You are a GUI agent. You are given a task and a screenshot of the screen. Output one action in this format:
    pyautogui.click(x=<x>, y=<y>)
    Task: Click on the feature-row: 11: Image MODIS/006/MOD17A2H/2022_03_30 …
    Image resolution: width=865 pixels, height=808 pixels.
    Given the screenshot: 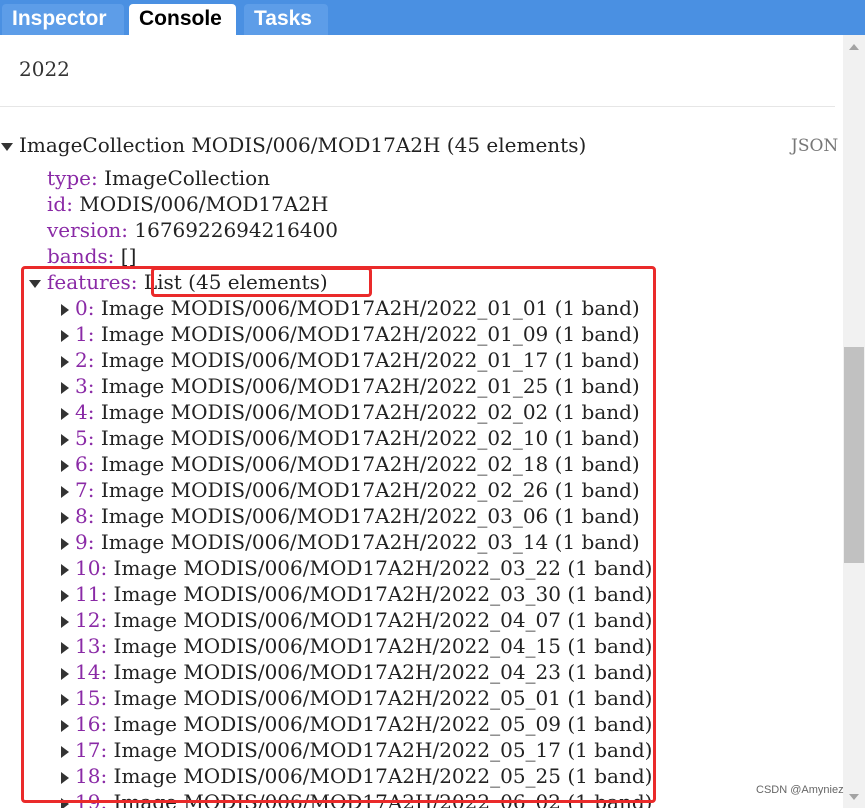 What is the action you would take?
    pyautogui.click(x=356, y=594)
    